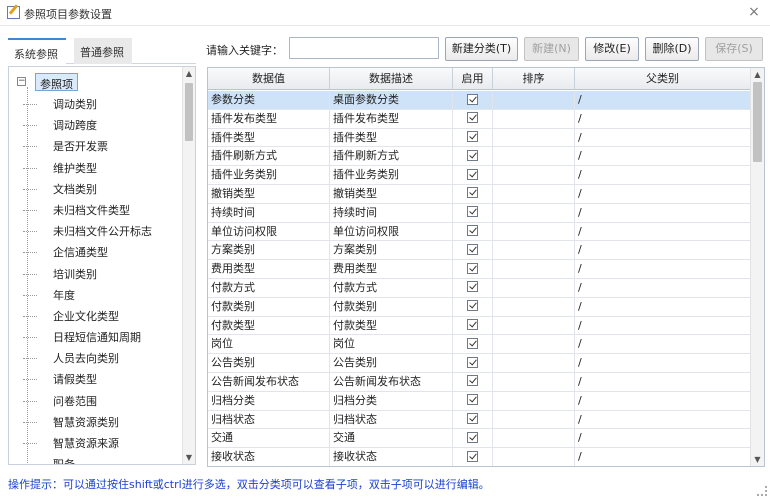 The width and height of the screenshot is (770, 499). I want to click on cell-description: 单位访问权限, so click(391, 232).